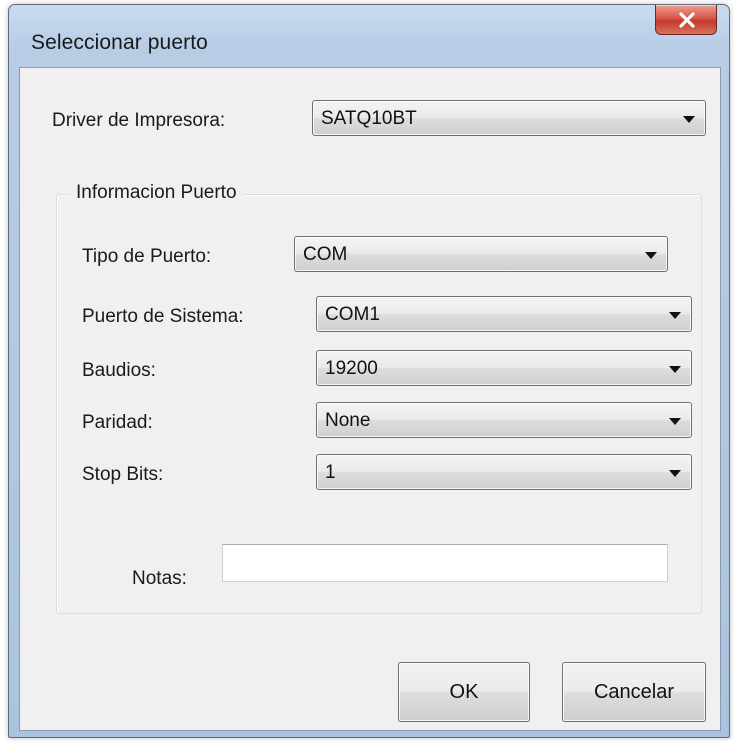 The image size is (734, 742). I want to click on notes-input, so click(445, 563).